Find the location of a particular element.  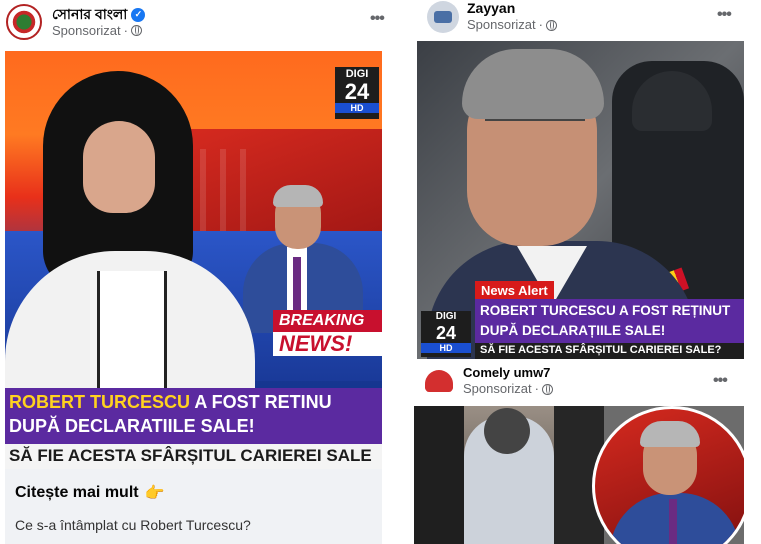

portrait-inset is located at coordinates (668, 475).